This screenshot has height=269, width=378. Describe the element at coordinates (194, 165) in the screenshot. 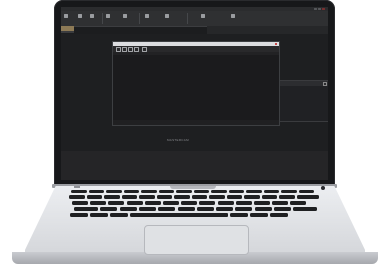

I see `workspace-footer` at that location.